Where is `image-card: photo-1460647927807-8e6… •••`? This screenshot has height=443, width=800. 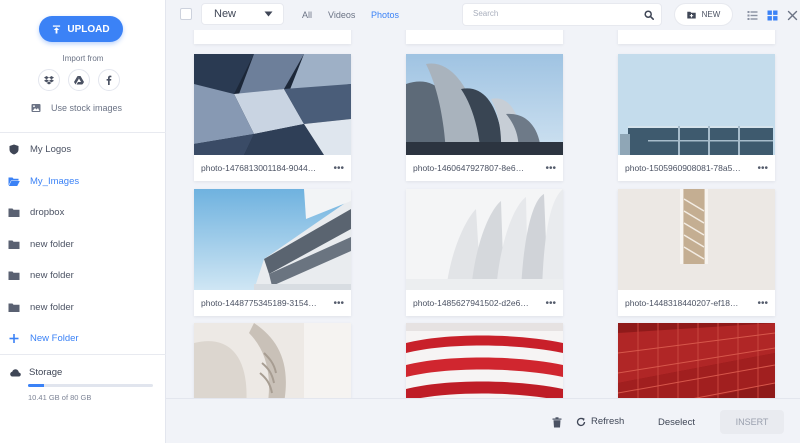 image-card: photo-1460647927807-8e6… ••• is located at coordinates (484, 117).